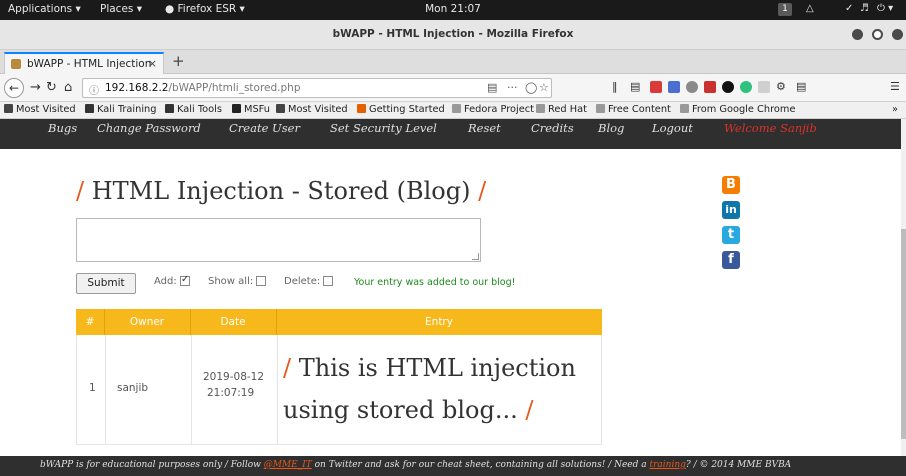  What do you see at coordinates (281, 191) in the screenshot?
I see `page-title: / HTML Injection - Stored (Blog) /` at bounding box center [281, 191].